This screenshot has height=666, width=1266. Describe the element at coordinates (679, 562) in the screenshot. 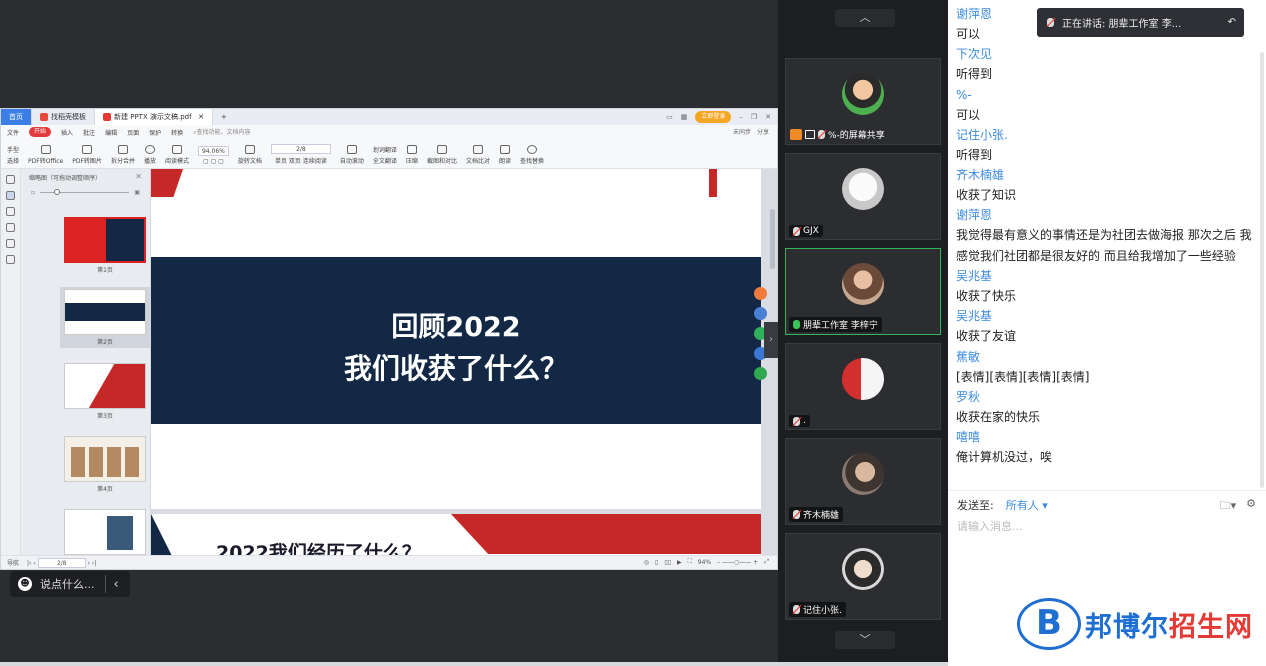

I see `play-slide-icon: ▶` at that location.